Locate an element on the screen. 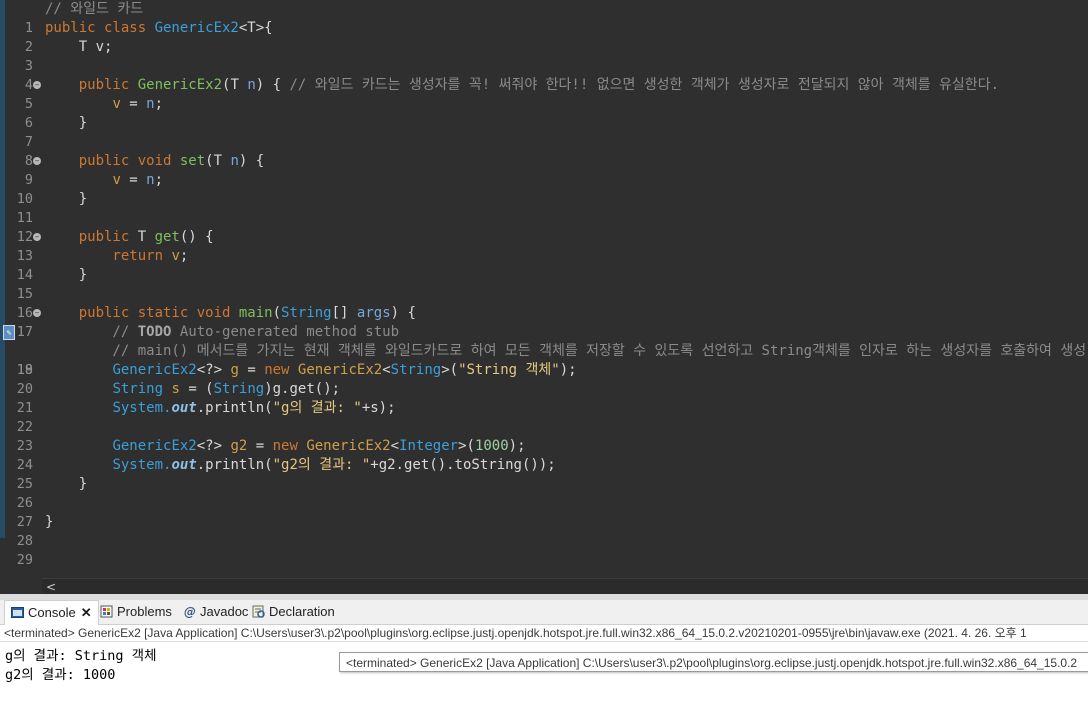  code-line-18: ✎ 18 // TODO Auto-generated method stub is located at coordinates (544, 350).